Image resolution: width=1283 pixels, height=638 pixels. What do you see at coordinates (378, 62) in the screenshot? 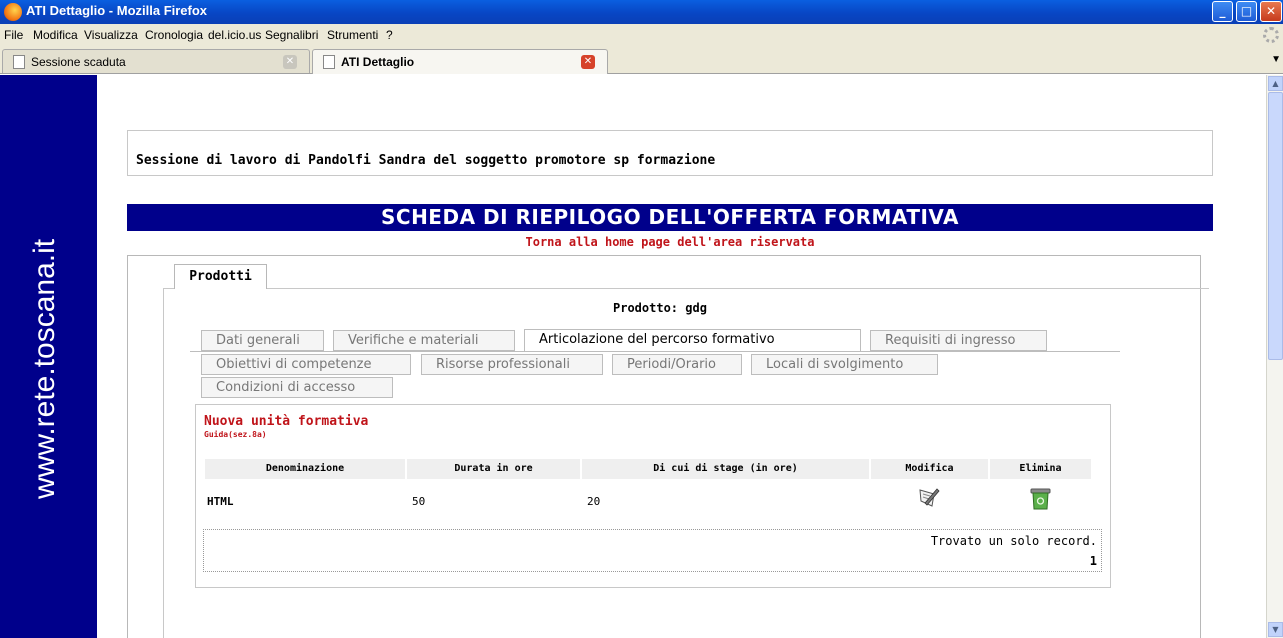
I see `browser-tab-label: ATI Dettaglio` at bounding box center [378, 62].